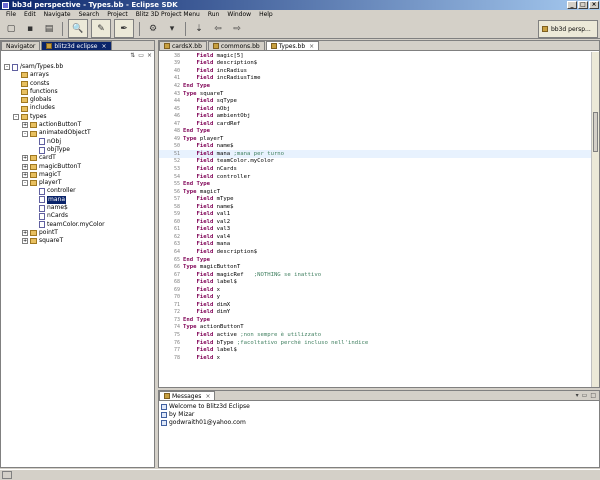 The height and width of the screenshot is (480, 600). What do you see at coordinates (54, 216) in the screenshot?
I see `tree-item: nCards` at bounding box center [54, 216].